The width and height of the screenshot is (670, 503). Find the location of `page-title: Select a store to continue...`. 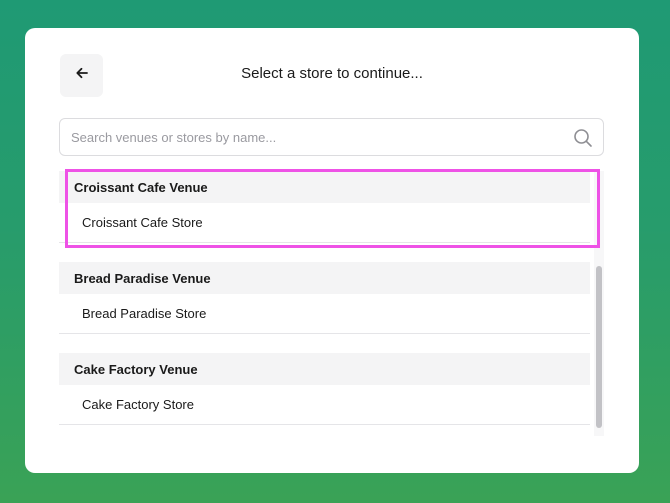

page-title: Select a store to continue... is located at coordinates (332, 73).